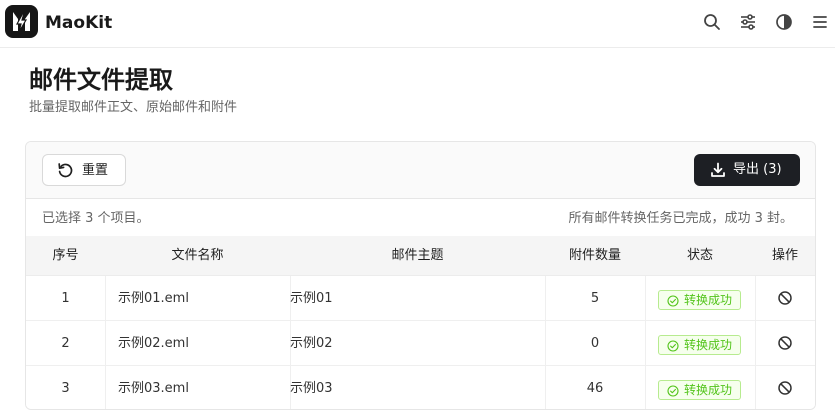  What do you see at coordinates (95, 170) in the screenshot?
I see `reset-button-label: 重置` at bounding box center [95, 170].